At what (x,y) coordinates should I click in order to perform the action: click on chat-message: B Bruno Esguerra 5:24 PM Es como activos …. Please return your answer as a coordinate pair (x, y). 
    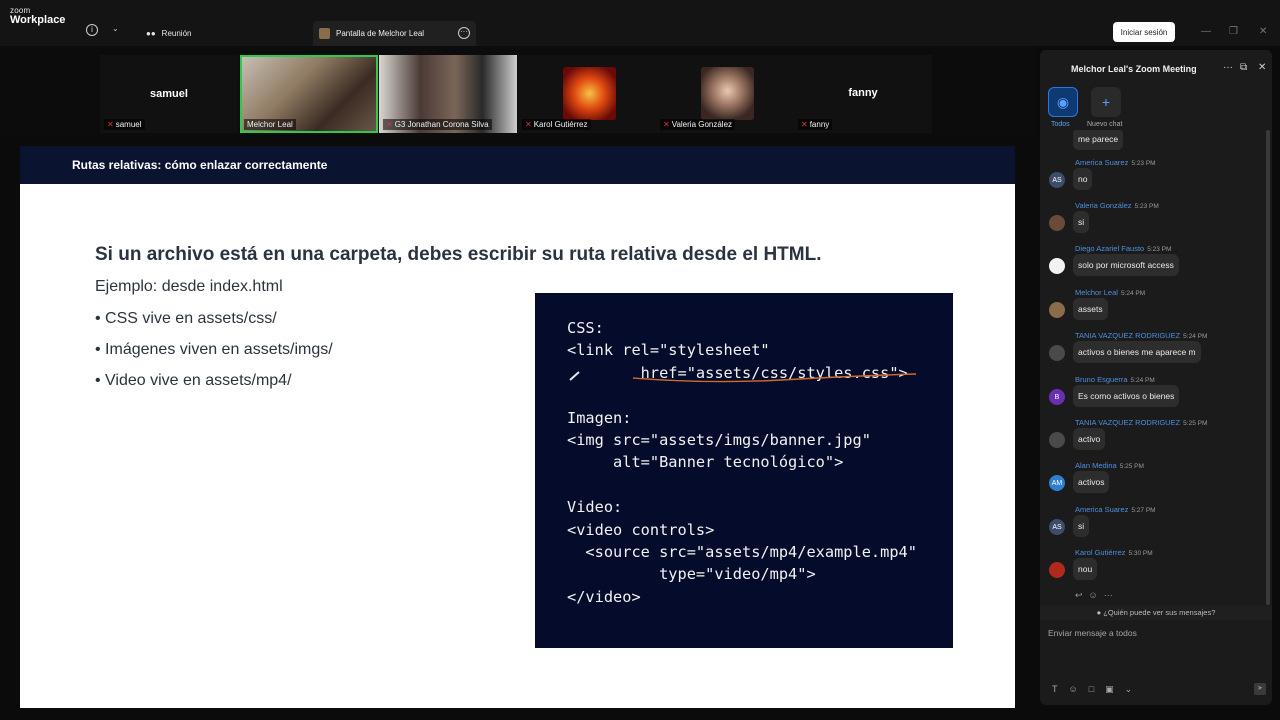
    Looking at the image, I should click on (1156, 395).